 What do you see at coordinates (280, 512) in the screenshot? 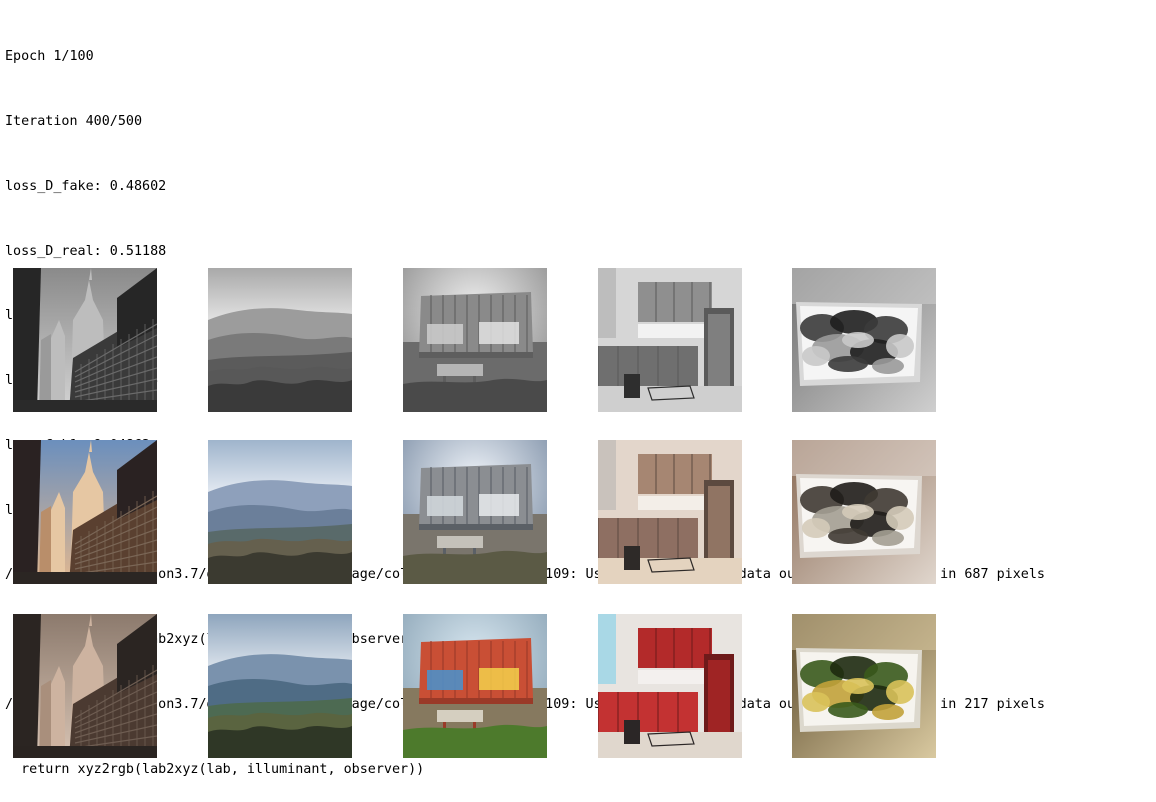
I see `predicted-color-image-mountain-landscape` at bounding box center [280, 512].